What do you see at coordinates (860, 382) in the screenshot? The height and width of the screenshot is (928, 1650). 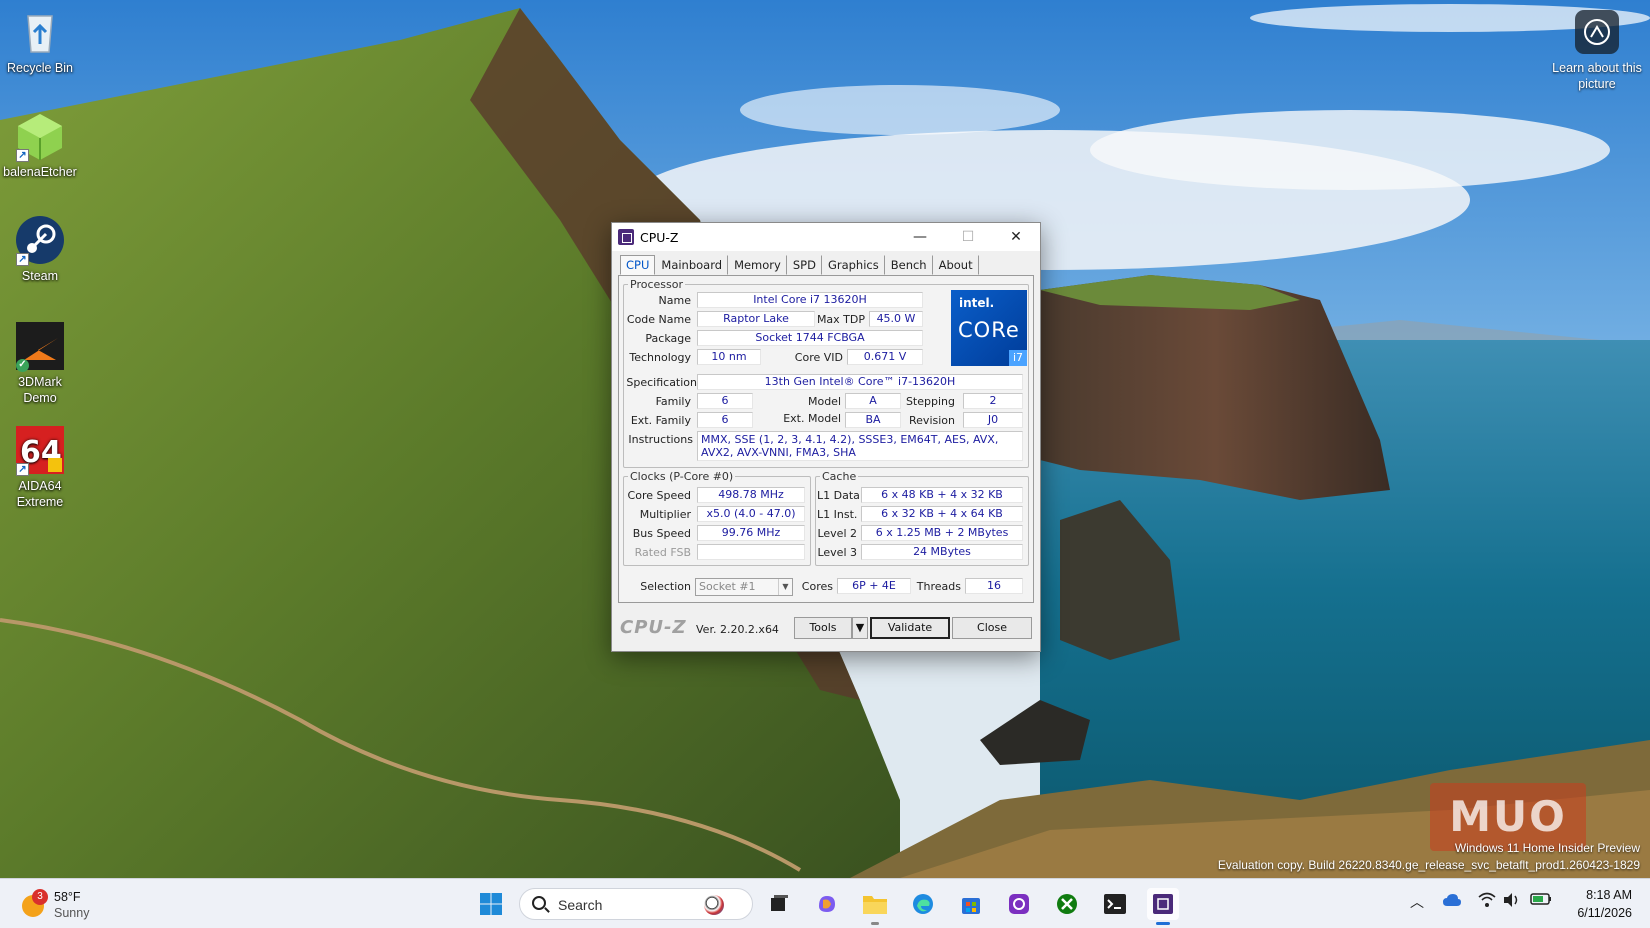 I see `specification-value: 13th Gen Intel® Core™ i7-13620H` at bounding box center [860, 382].